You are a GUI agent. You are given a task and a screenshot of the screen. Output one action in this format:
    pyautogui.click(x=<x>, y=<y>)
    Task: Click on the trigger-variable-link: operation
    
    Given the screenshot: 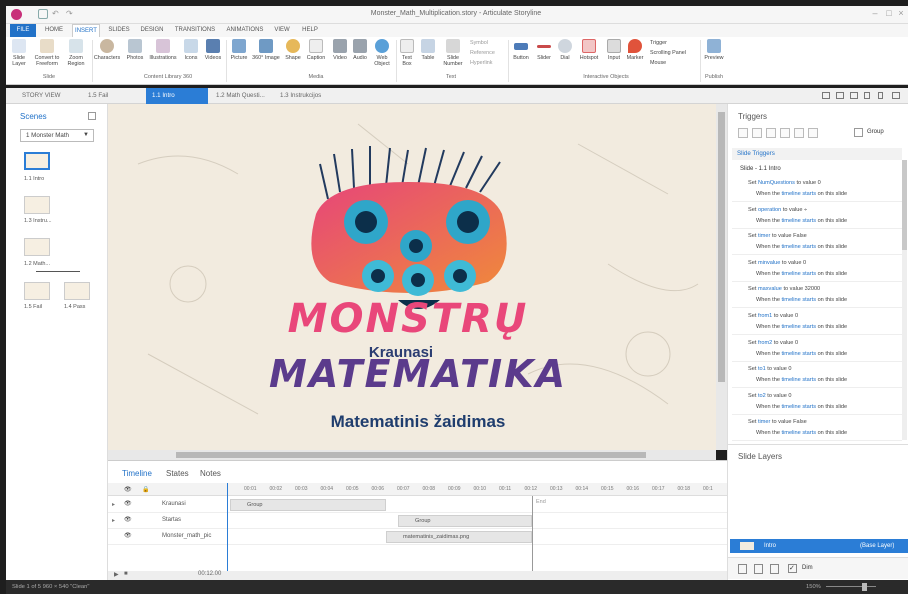 What is the action you would take?
    pyautogui.click(x=769, y=210)
    